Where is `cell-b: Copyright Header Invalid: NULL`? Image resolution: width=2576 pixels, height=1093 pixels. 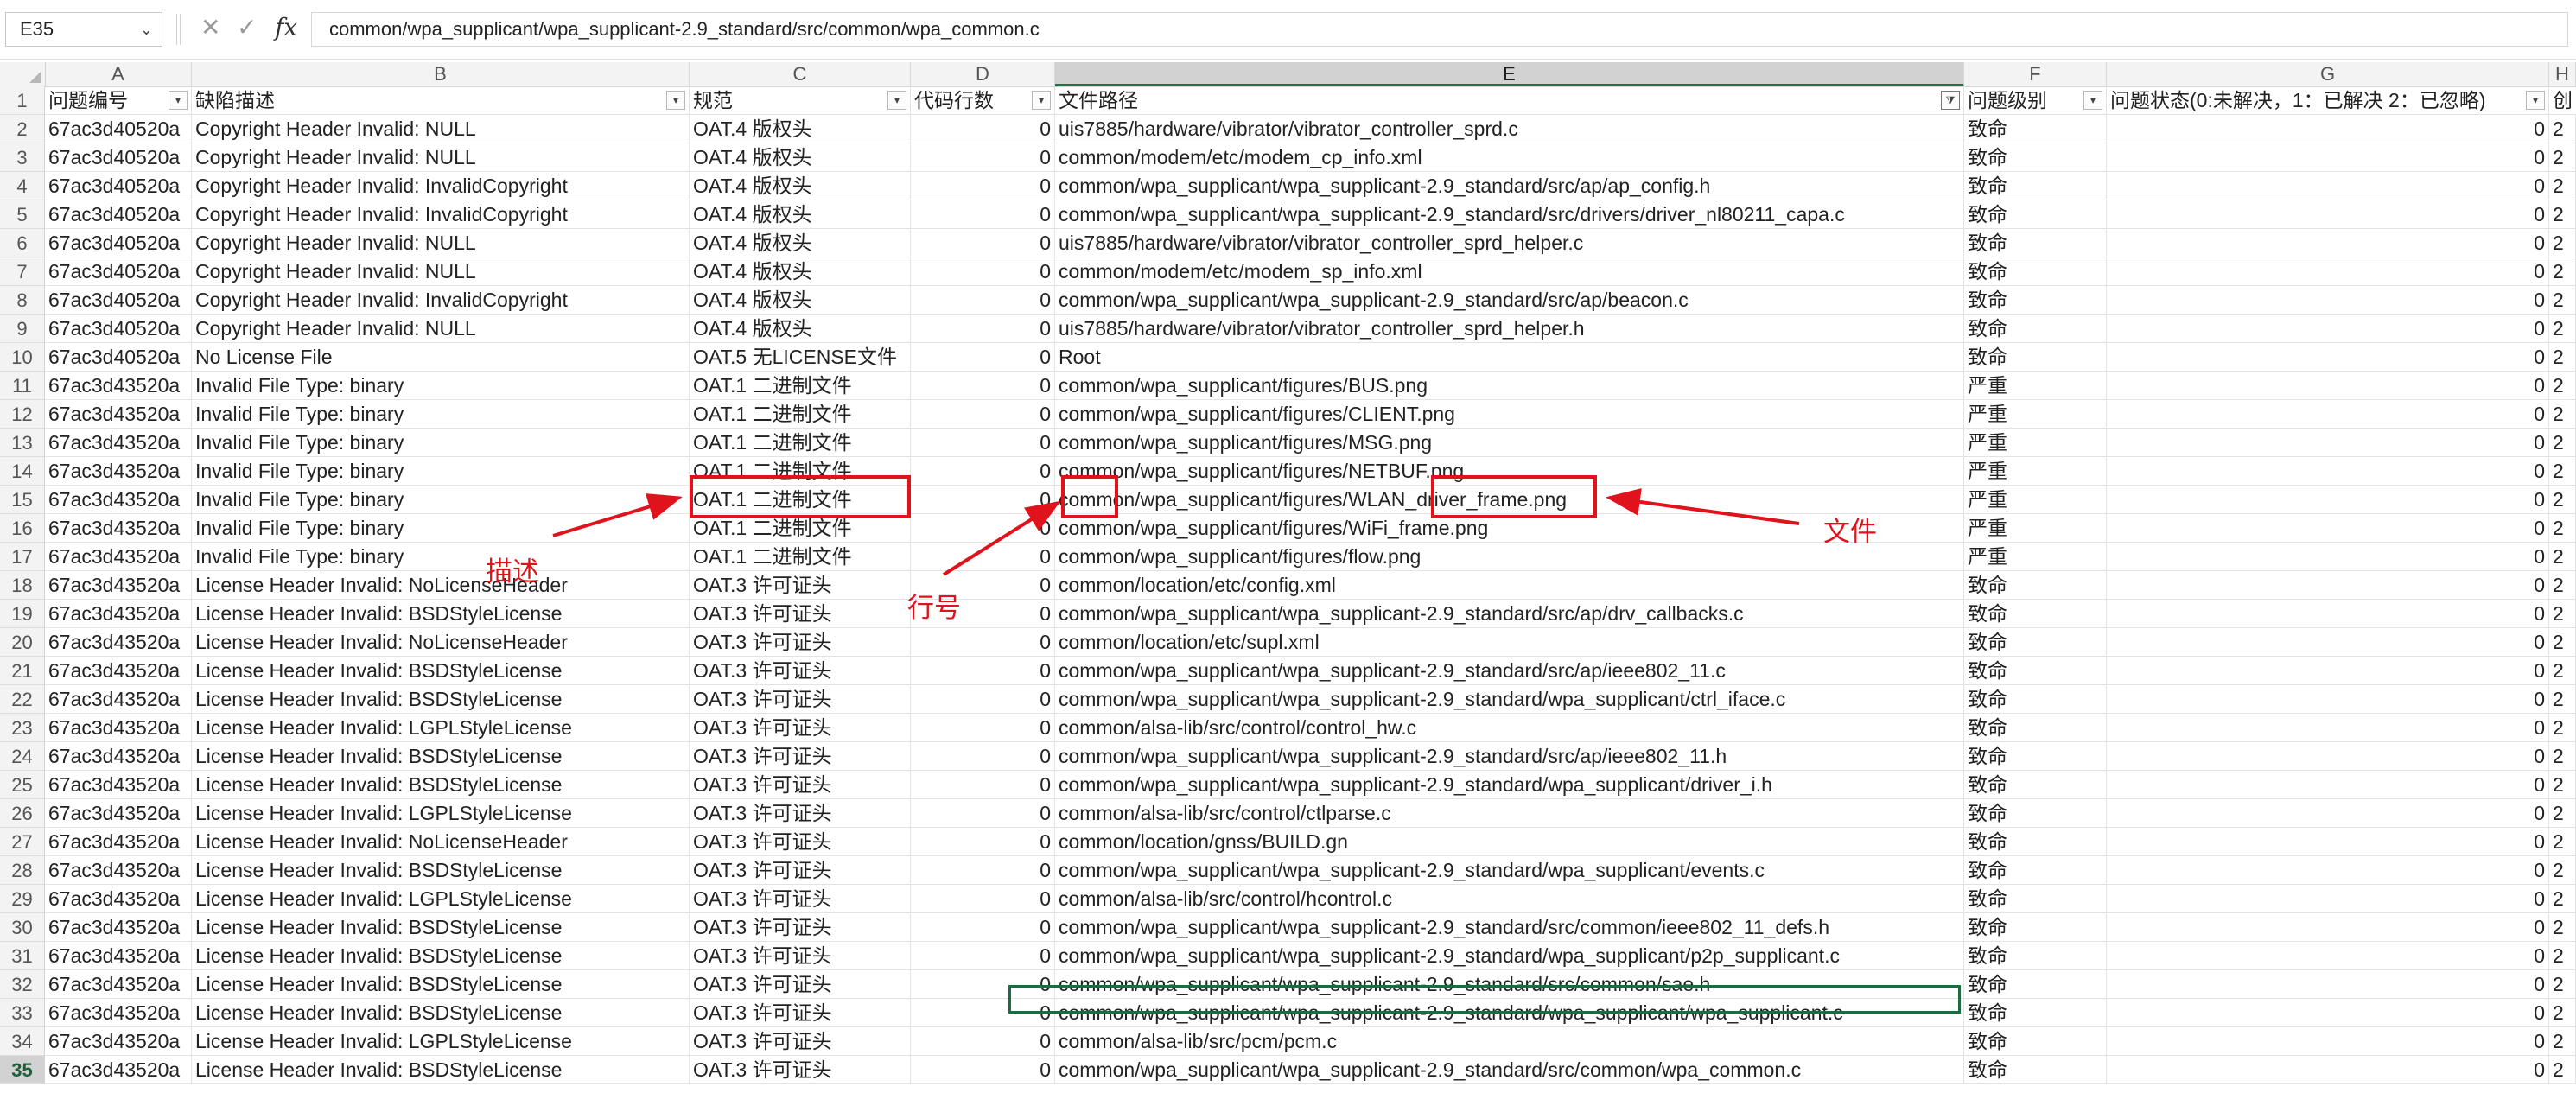
cell-b: Copyright Header Invalid: NULL is located at coordinates (441, 271).